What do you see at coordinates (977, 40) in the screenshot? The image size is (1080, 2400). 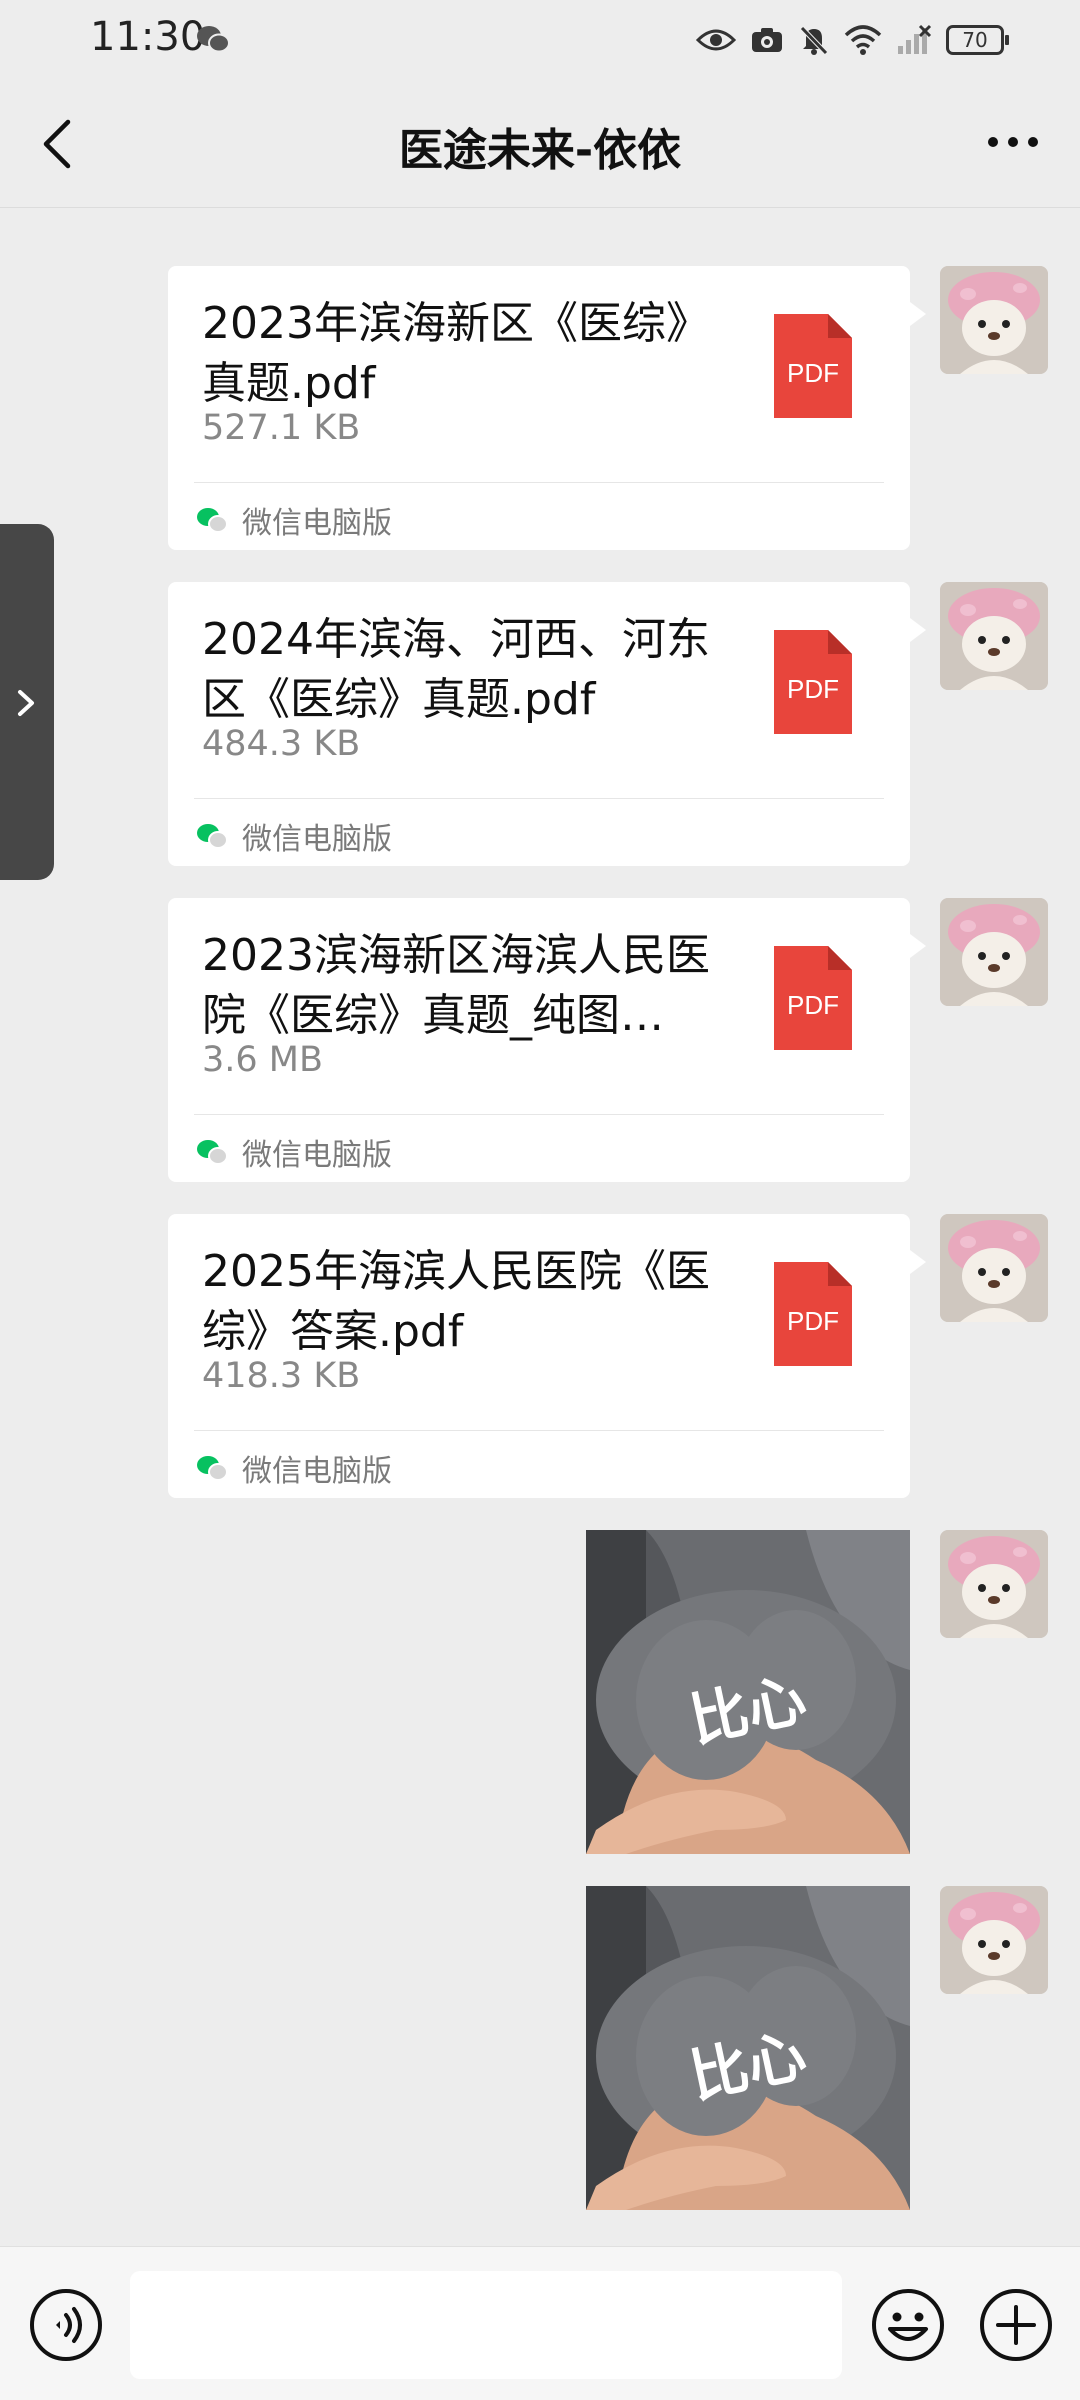 I see `battery-icon: 70` at bounding box center [977, 40].